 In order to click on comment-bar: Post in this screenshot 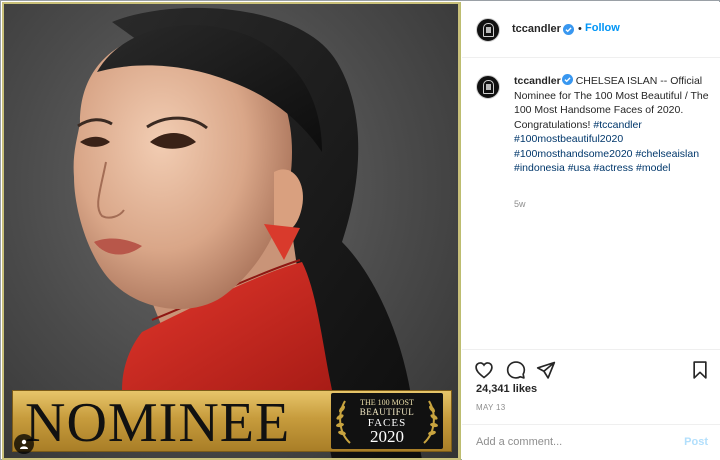, I will do `click(591, 442)`.